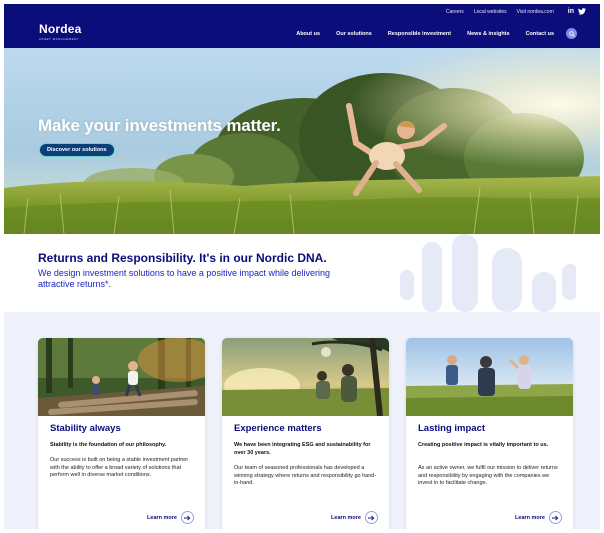 The width and height of the screenshot is (604, 533). Describe the element at coordinates (159, 125) in the screenshot. I see `hero-title: Make your investments matter.` at that location.